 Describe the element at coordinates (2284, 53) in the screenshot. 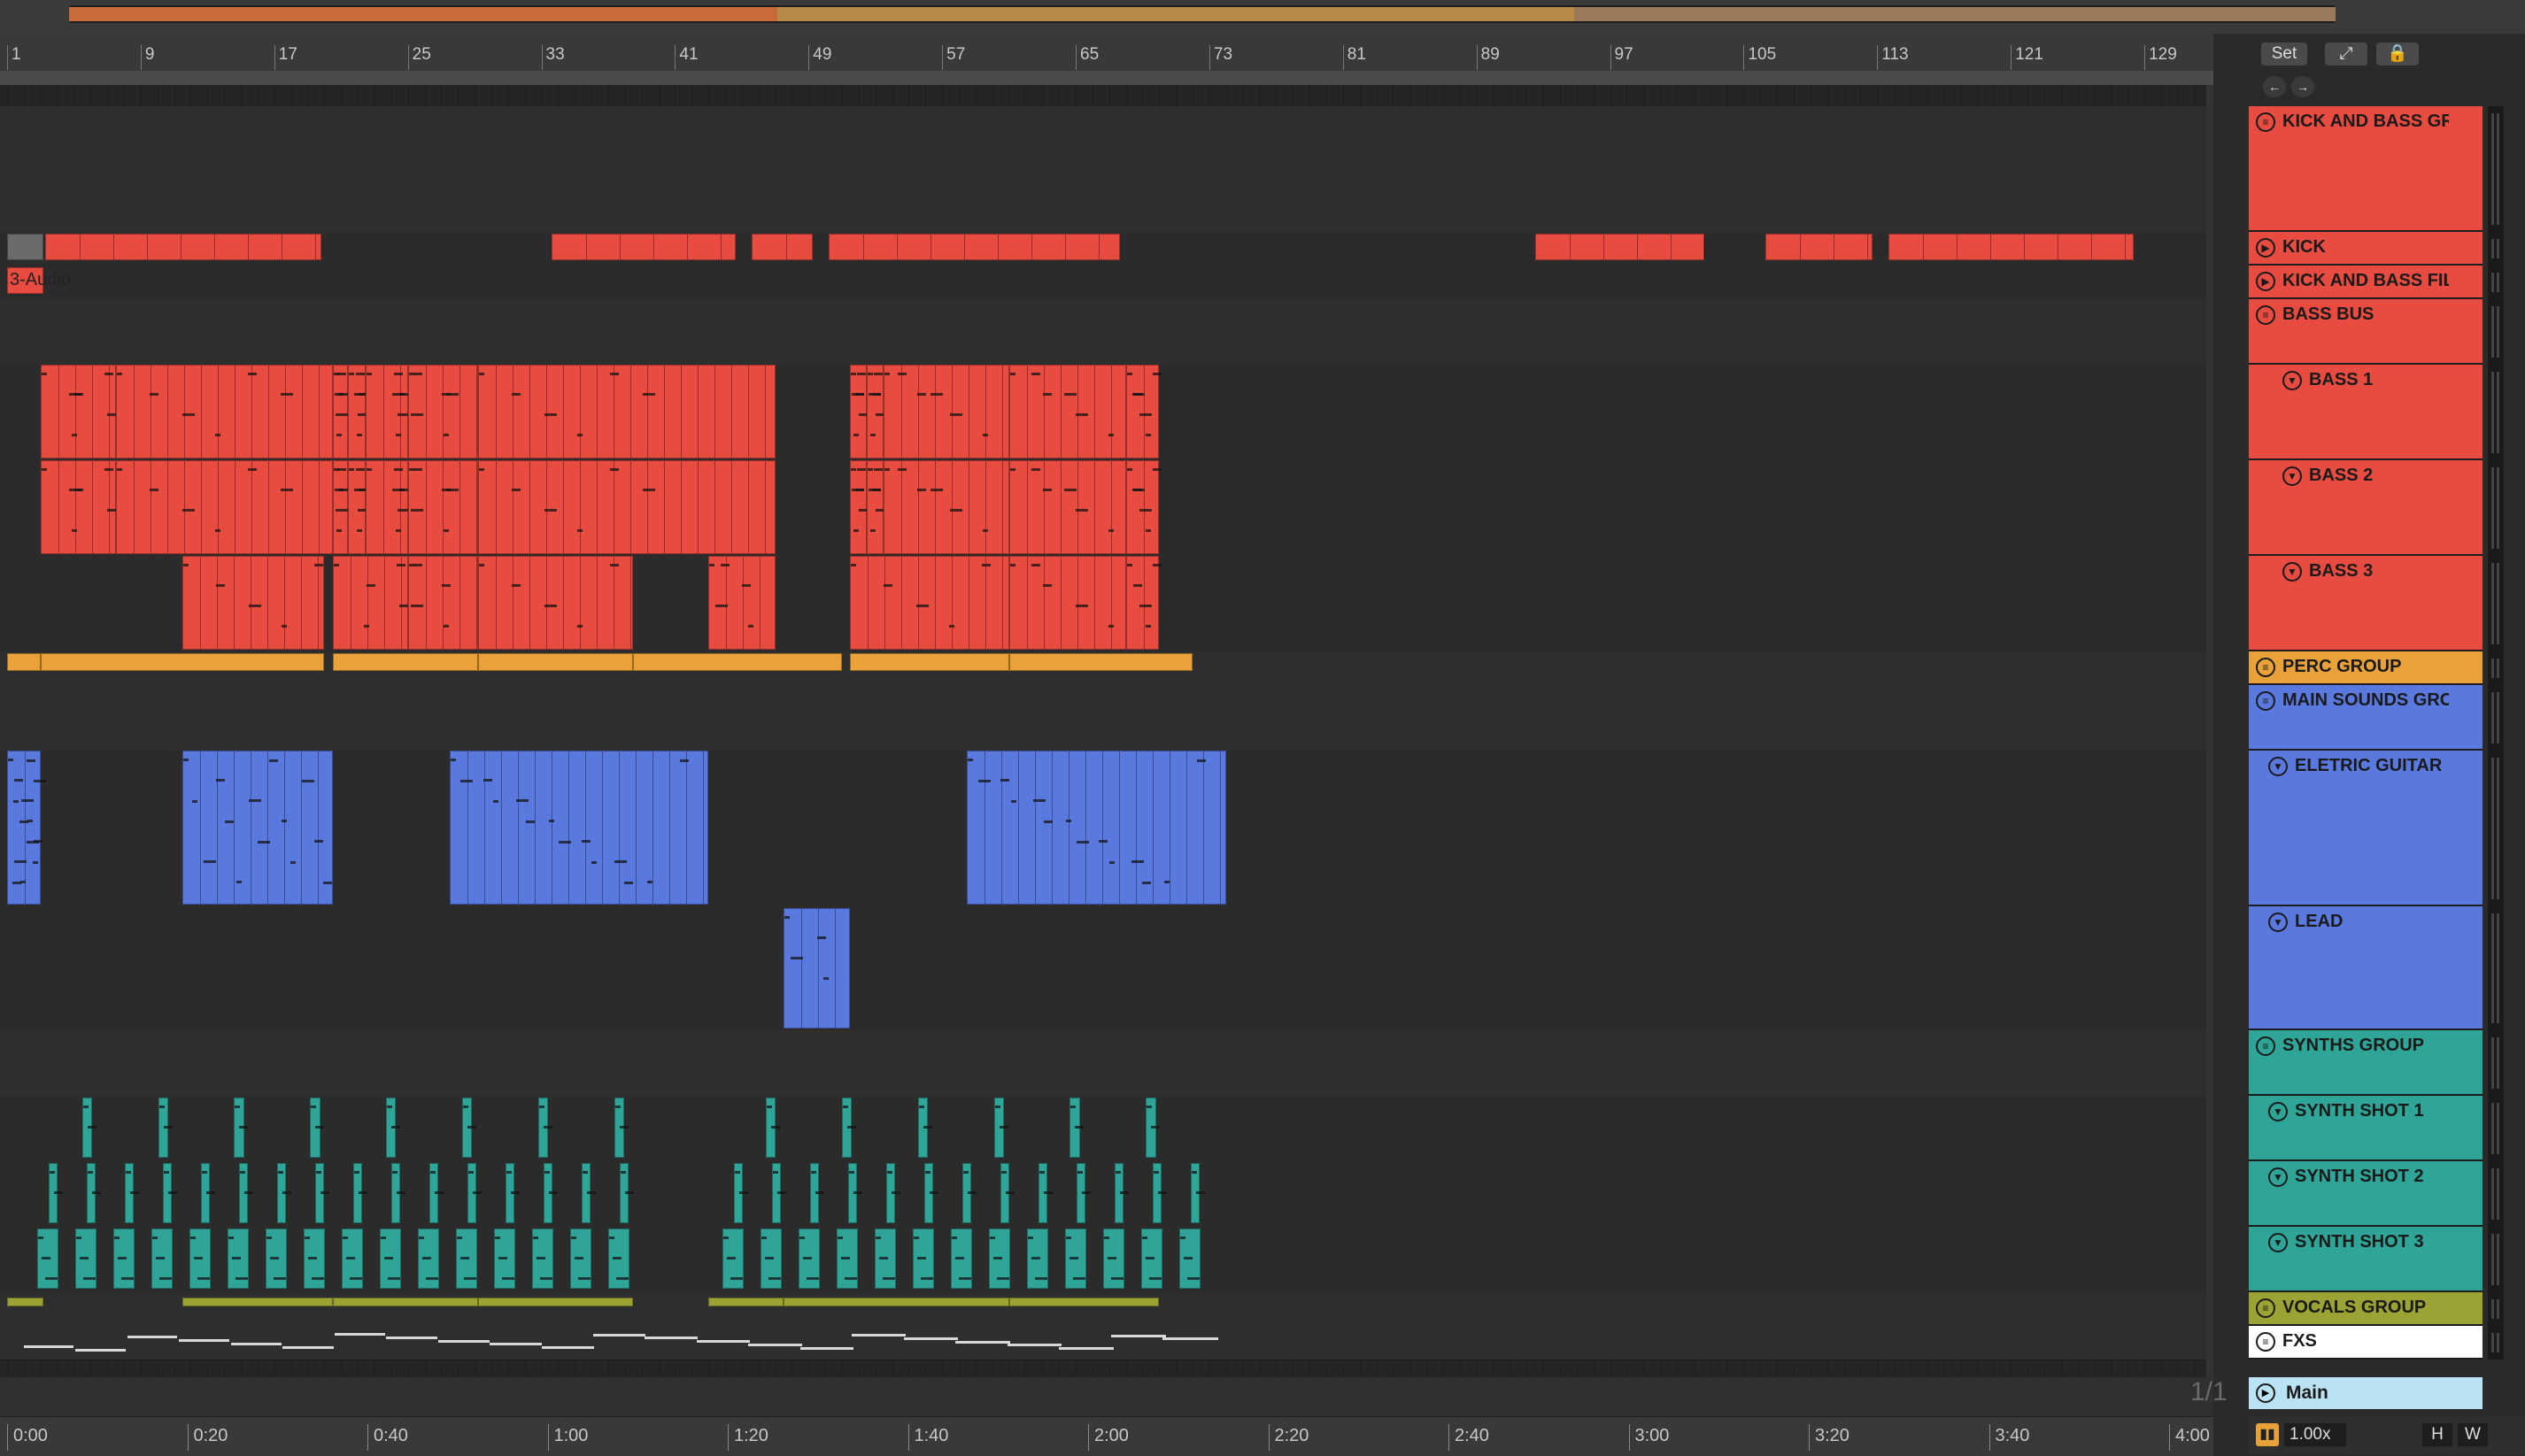

I see `set-button: Set` at that location.